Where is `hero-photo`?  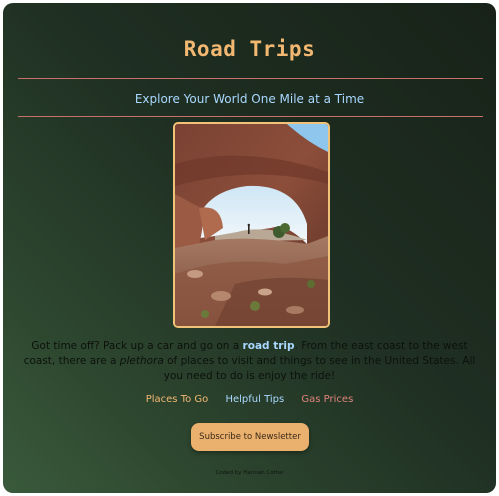
hero-photo is located at coordinates (251, 225).